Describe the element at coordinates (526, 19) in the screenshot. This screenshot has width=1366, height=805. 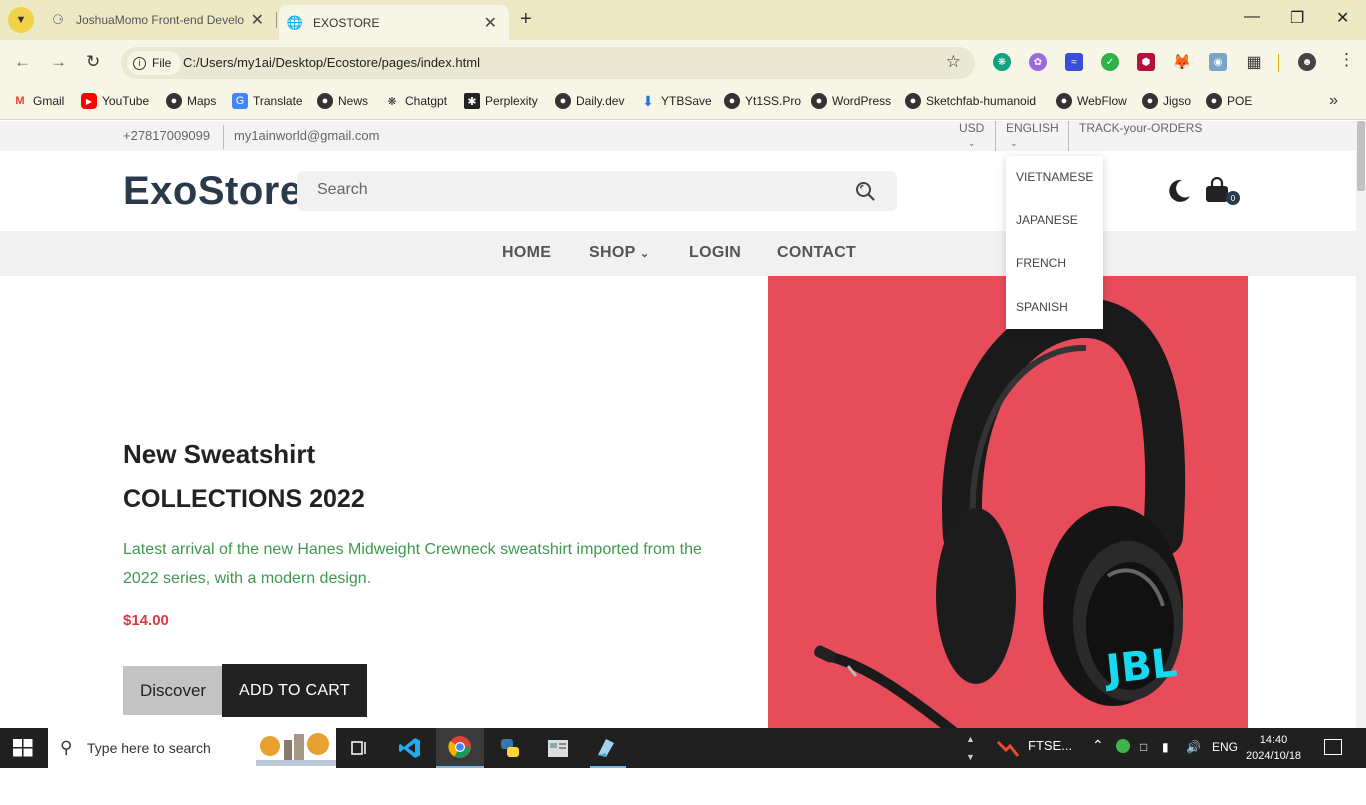
I see `new-tab-icon: +` at that location.